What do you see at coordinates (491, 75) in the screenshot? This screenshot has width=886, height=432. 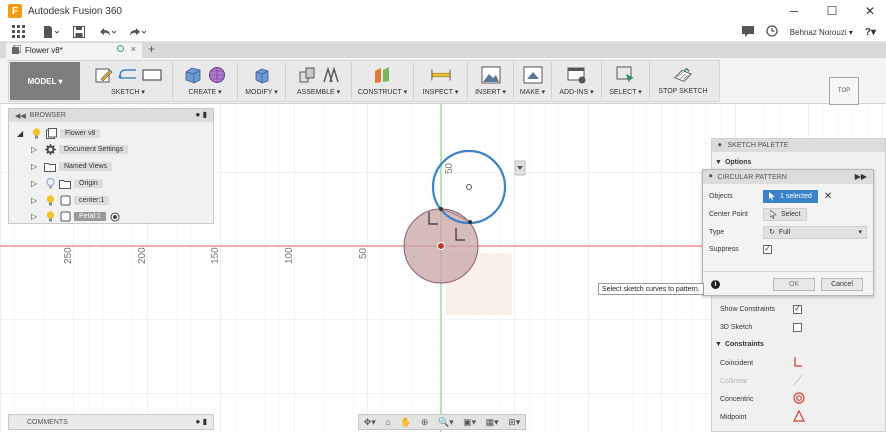 I see `insert-image-icon` at bounding box center [491, 75].